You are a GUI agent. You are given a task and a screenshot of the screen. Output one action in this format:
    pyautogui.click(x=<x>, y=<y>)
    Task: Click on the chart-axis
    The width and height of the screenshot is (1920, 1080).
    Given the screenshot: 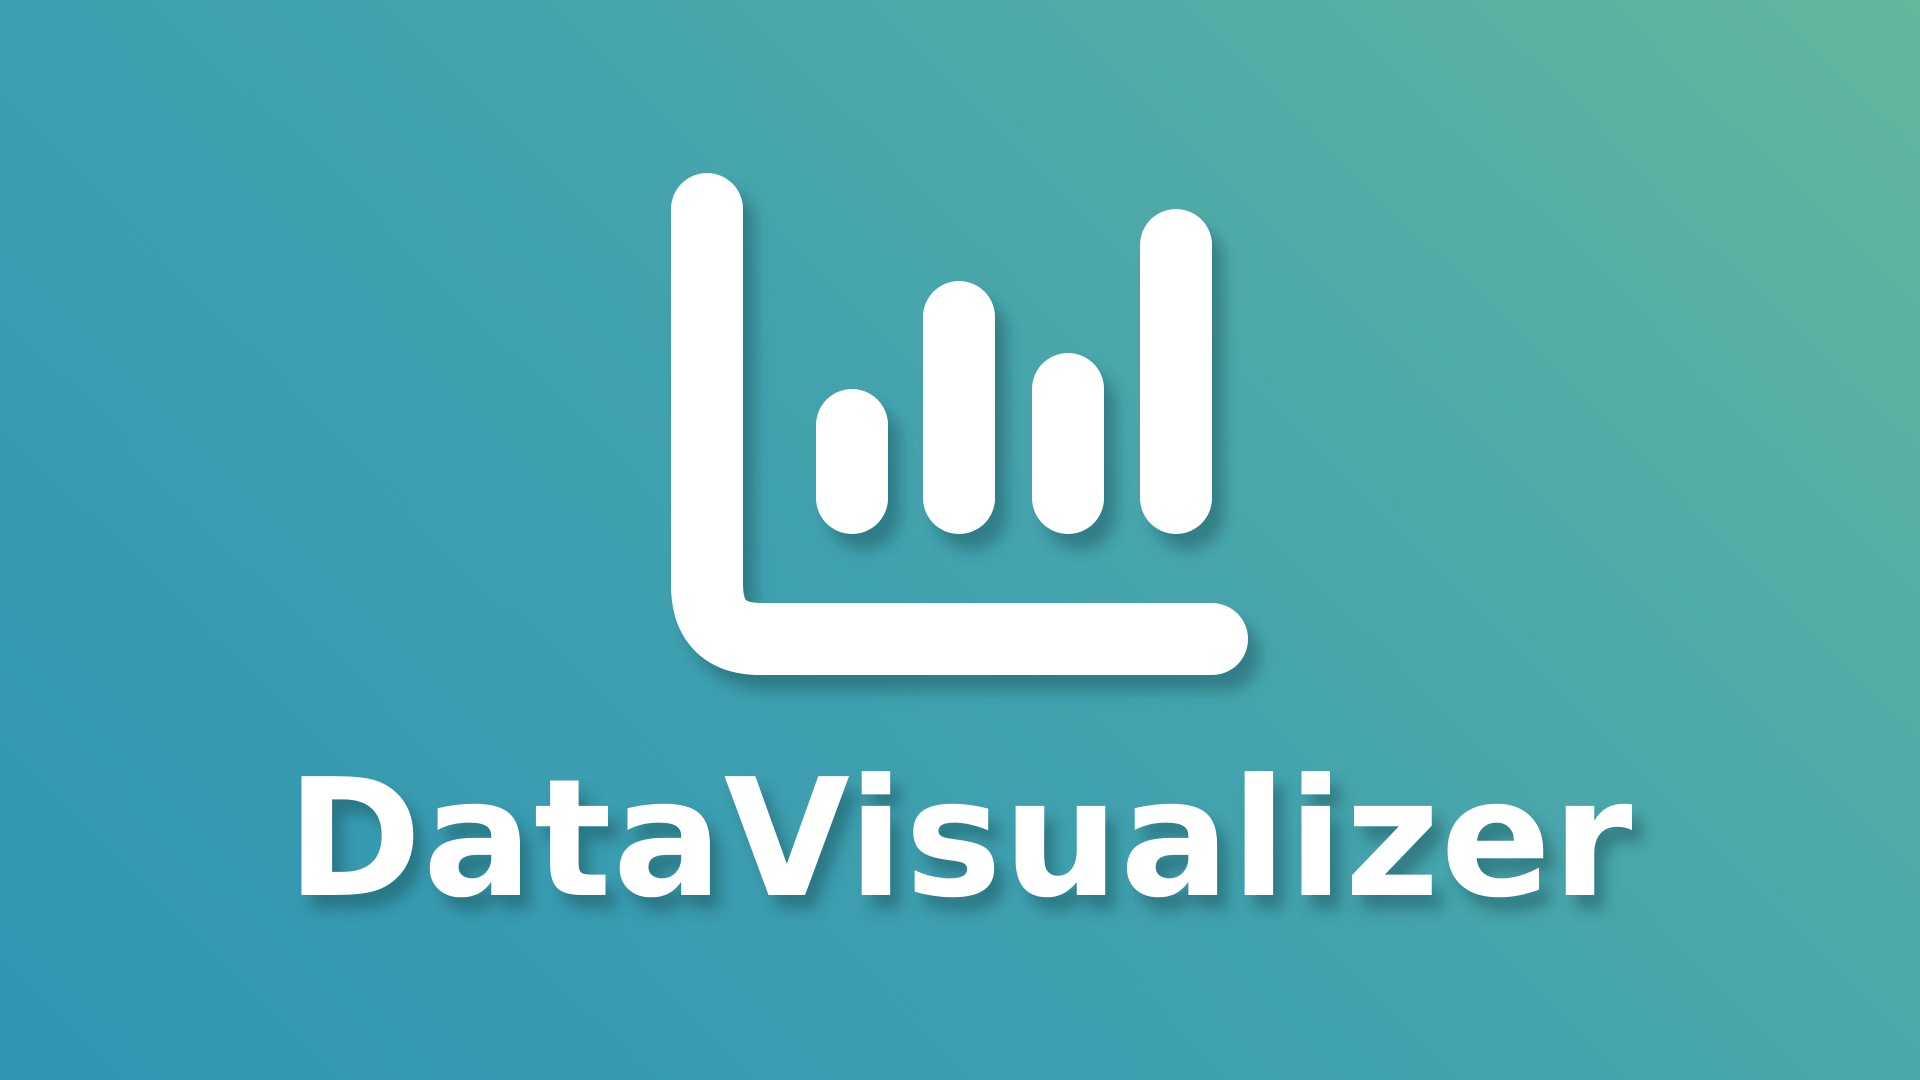 What is the action you would take?
    pyautogui.click(x=959, y=424)
    